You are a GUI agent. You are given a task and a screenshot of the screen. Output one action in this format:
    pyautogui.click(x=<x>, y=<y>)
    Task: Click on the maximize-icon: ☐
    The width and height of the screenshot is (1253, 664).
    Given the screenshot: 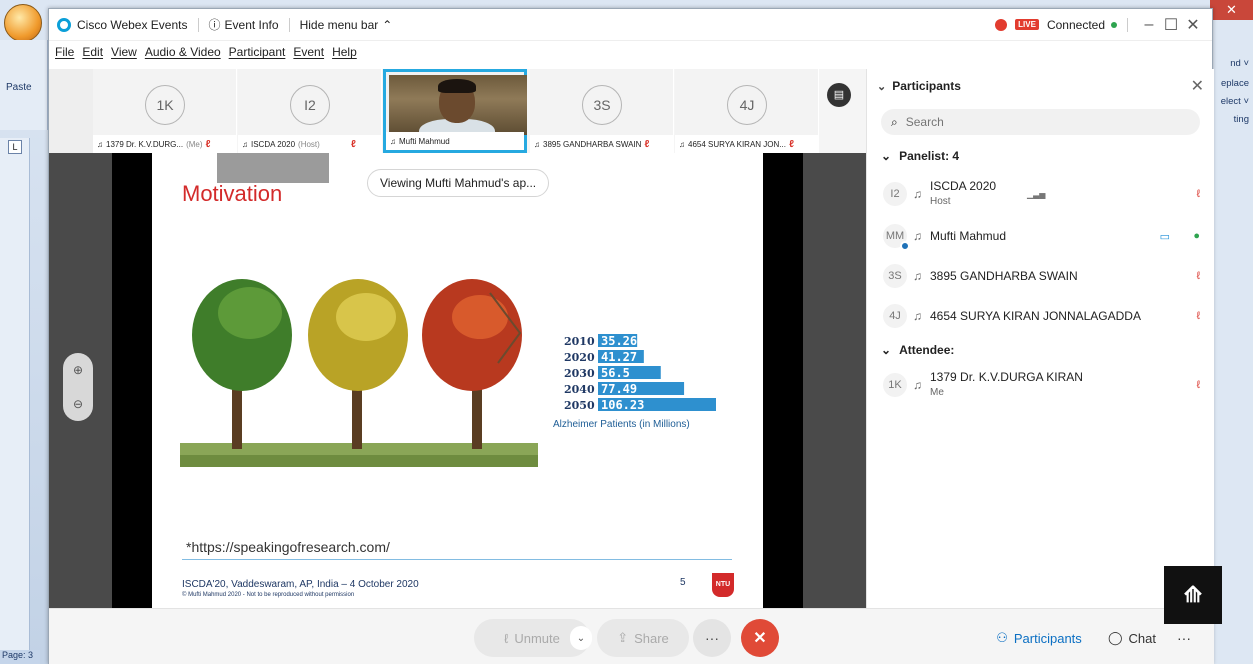 What is the action you would take?
    pyautogui.click(x=1171, y=25)
    